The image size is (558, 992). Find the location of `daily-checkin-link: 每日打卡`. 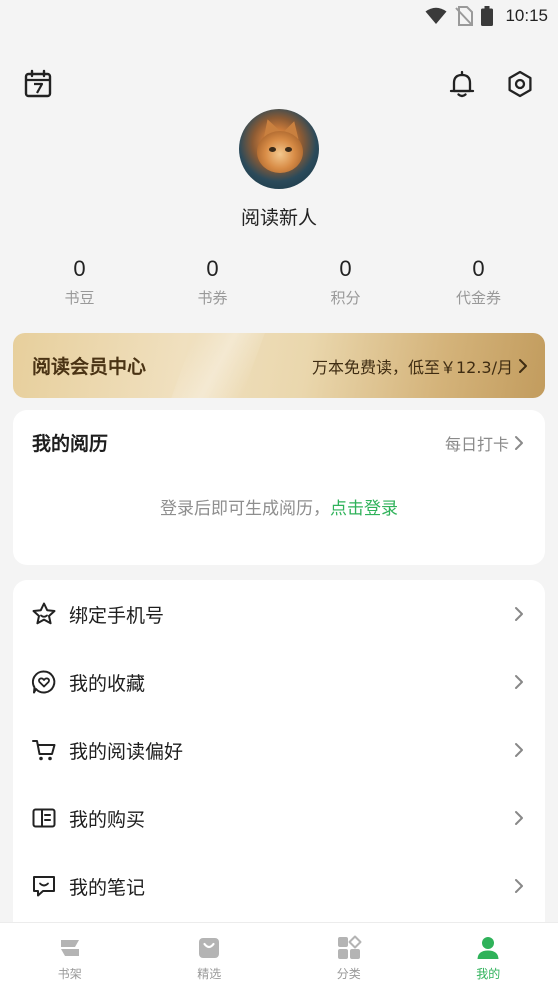

daily-checkin-link: 每日打卡 is located at coordinates (485, 443).